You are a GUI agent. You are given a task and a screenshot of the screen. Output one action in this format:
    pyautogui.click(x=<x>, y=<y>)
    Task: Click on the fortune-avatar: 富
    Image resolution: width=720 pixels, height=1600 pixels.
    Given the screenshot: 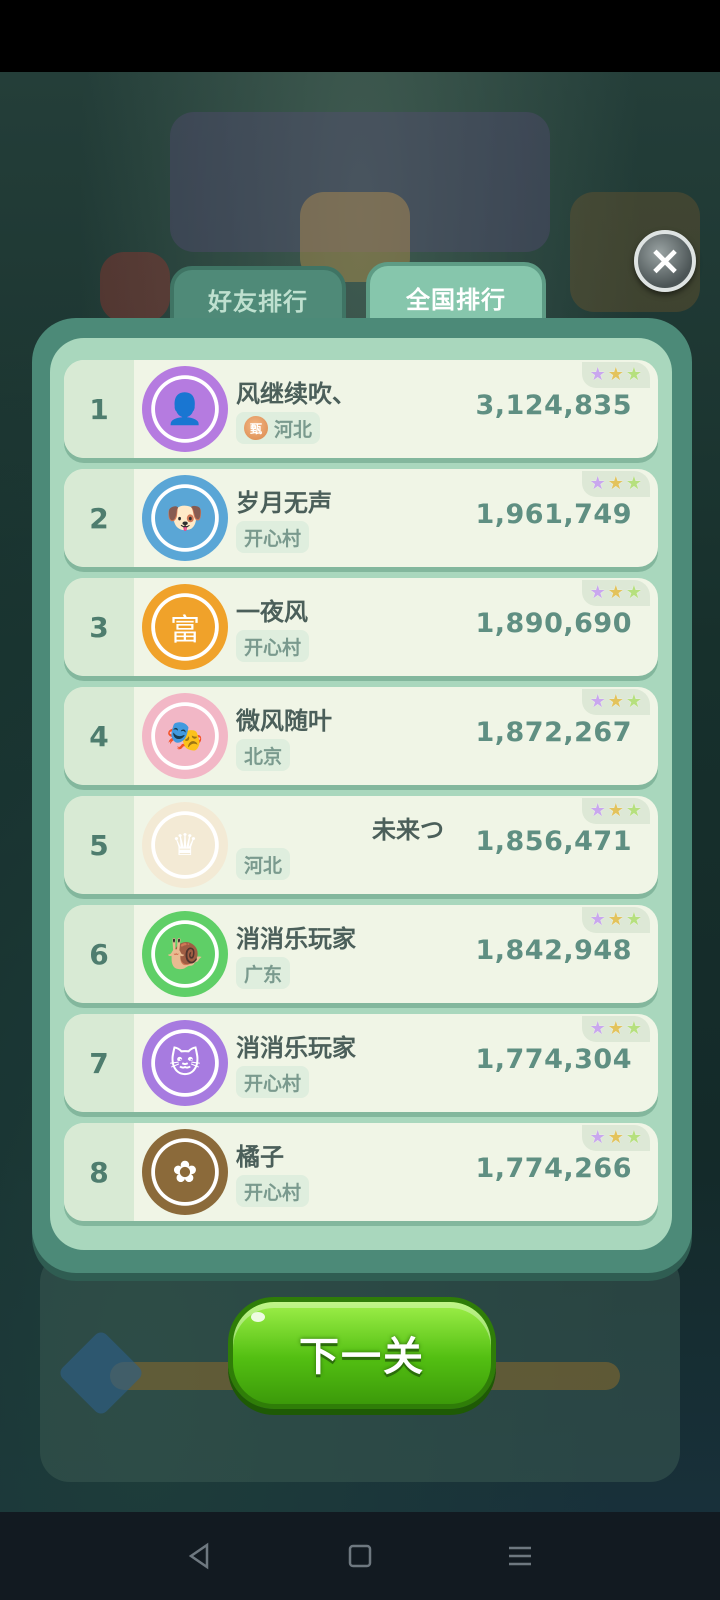 What is the action you would take?
    pyautogui.click(x=185, y=627)
    